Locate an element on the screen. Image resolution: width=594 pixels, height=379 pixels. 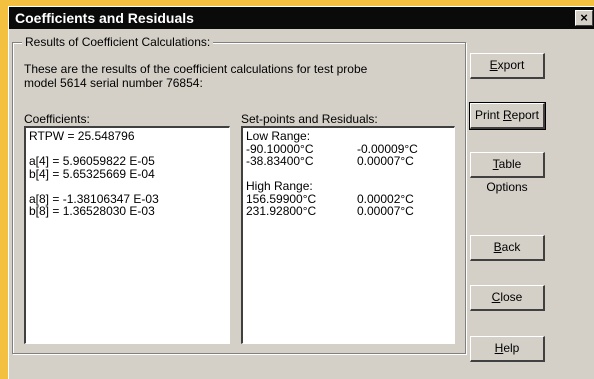
setpoint-value: 231.92800°C is located at coordinates (281, 211).